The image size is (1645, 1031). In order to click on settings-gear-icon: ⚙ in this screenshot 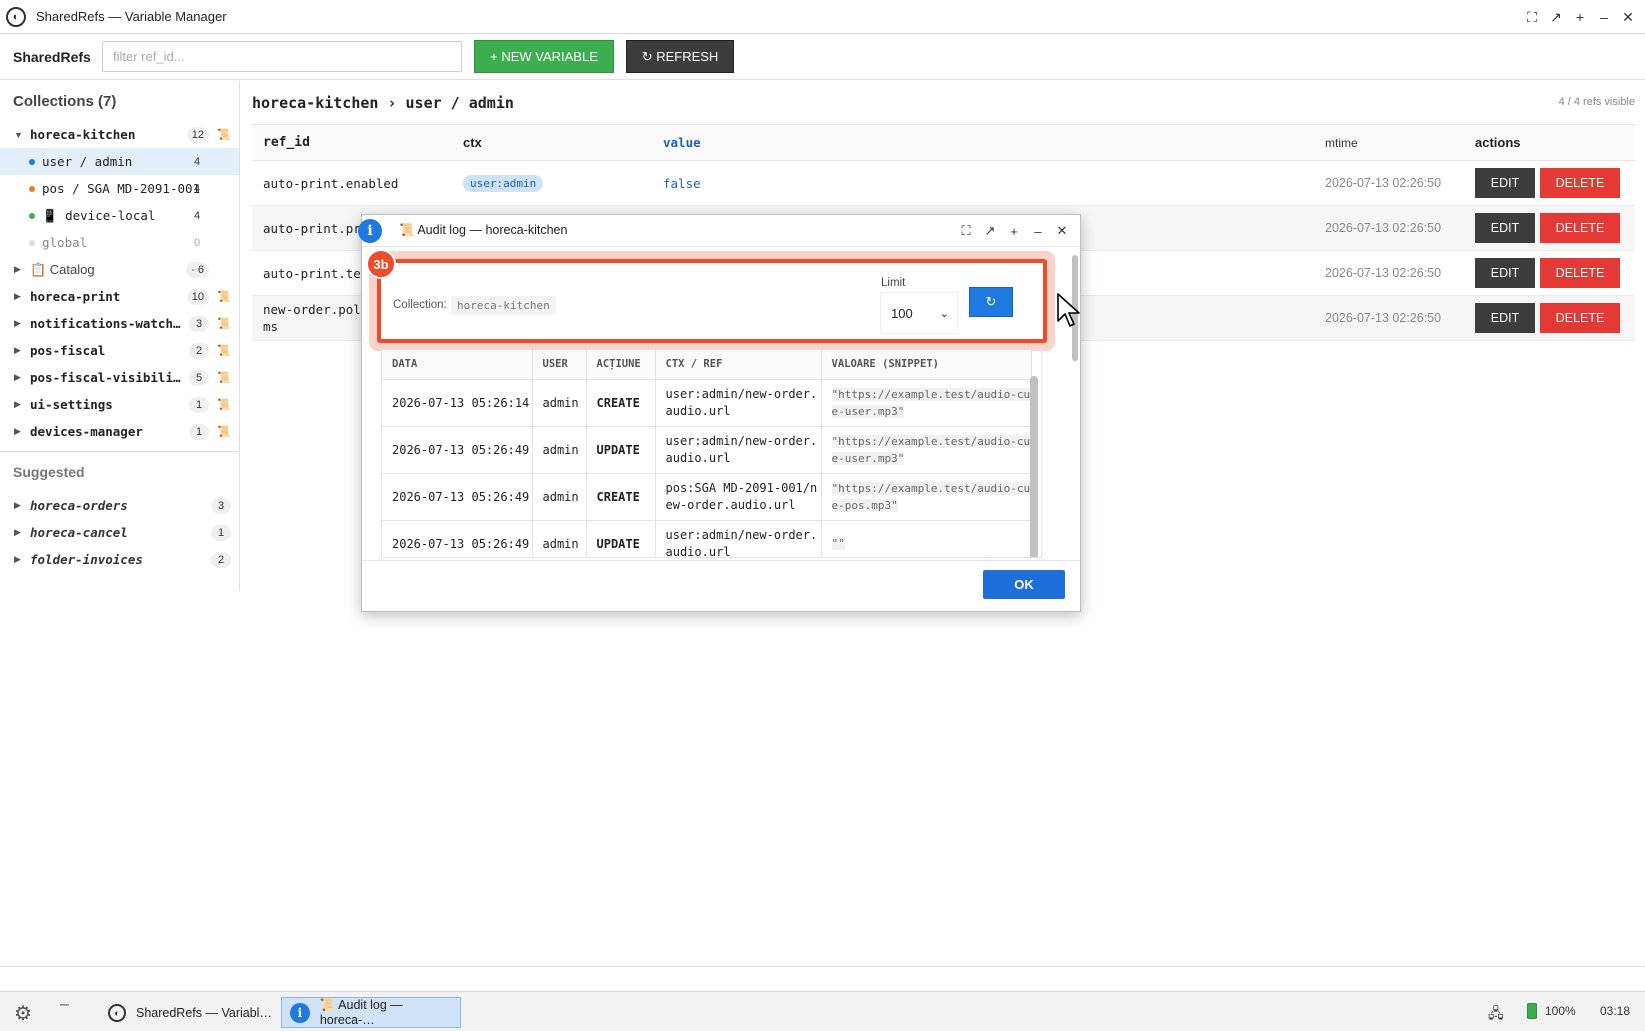, I will do `click(23, 1013)`.